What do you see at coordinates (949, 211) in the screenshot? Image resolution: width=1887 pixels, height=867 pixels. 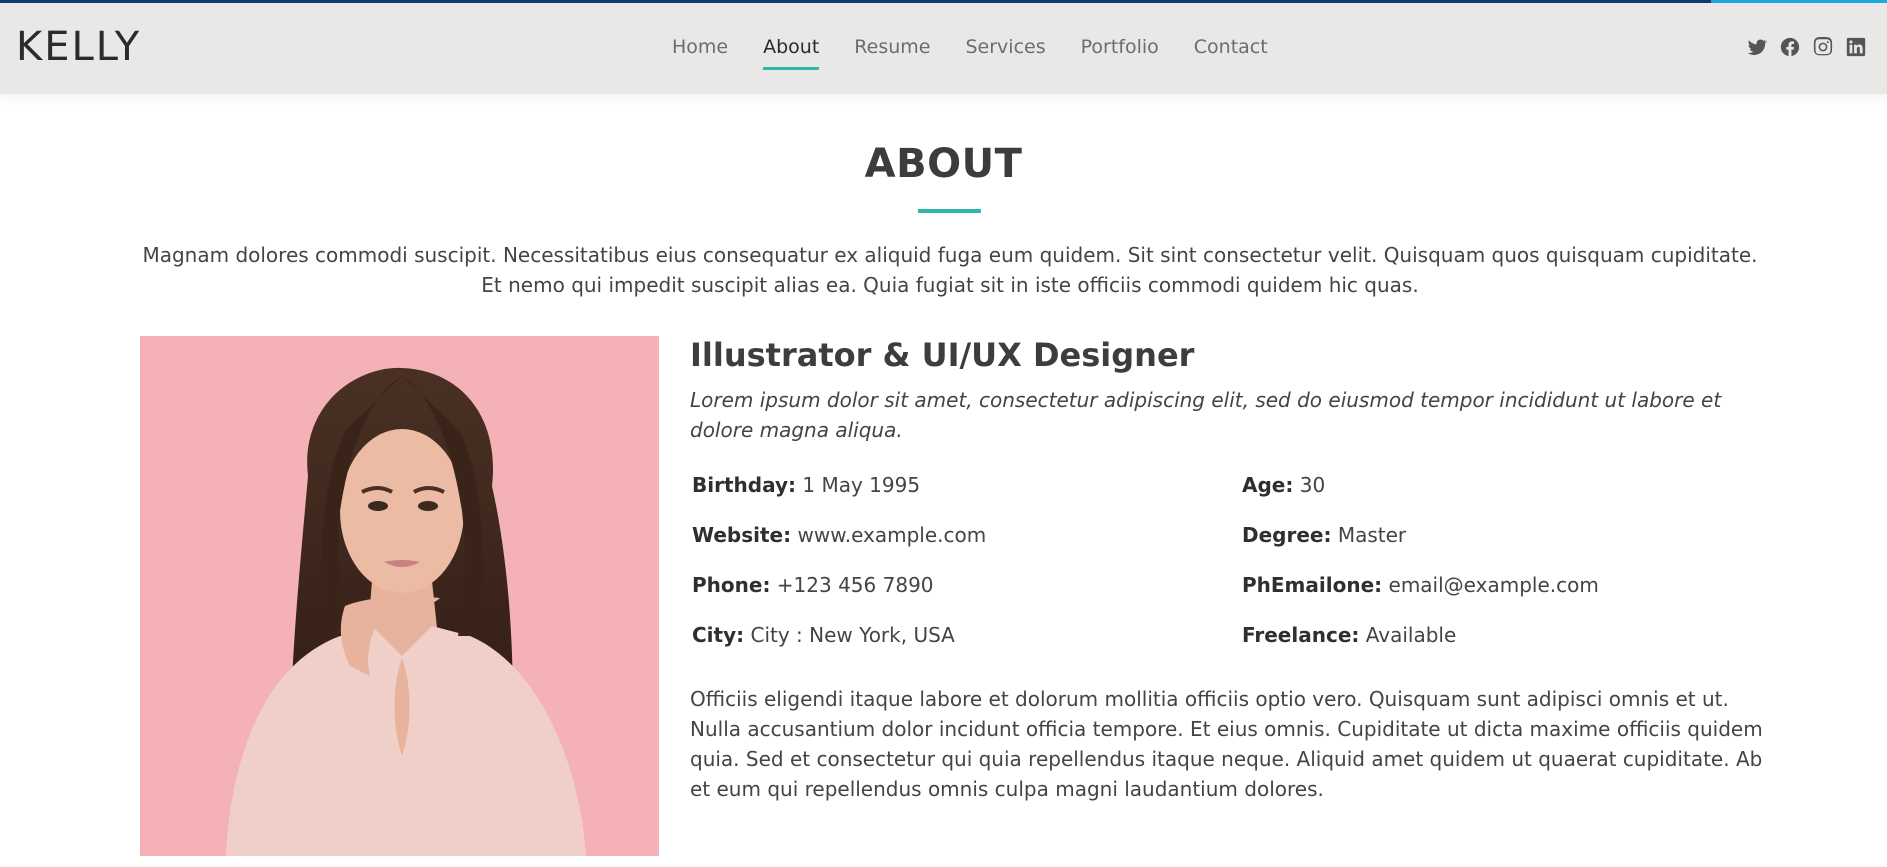 I see `title-underline` at bounding box center [949, 211].